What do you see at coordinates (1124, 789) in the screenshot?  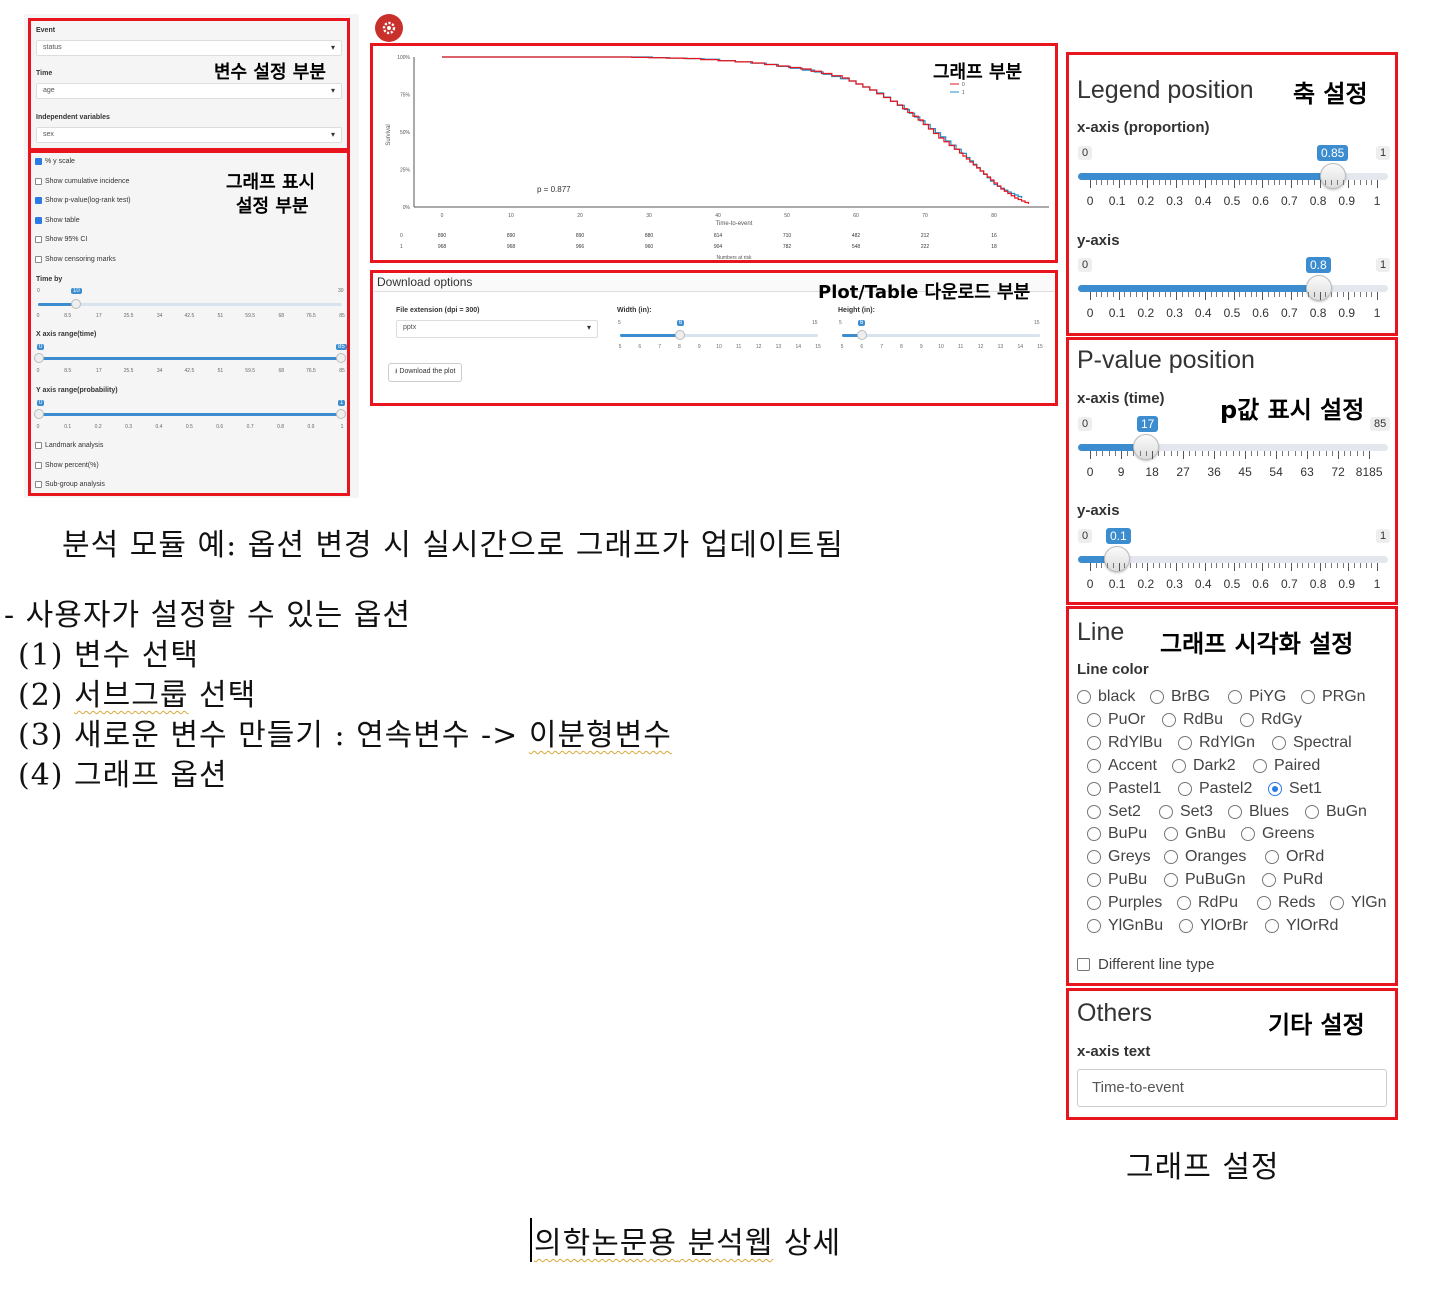 I see `line-color-option: Pastel1` at bounding box center [1124, 789].